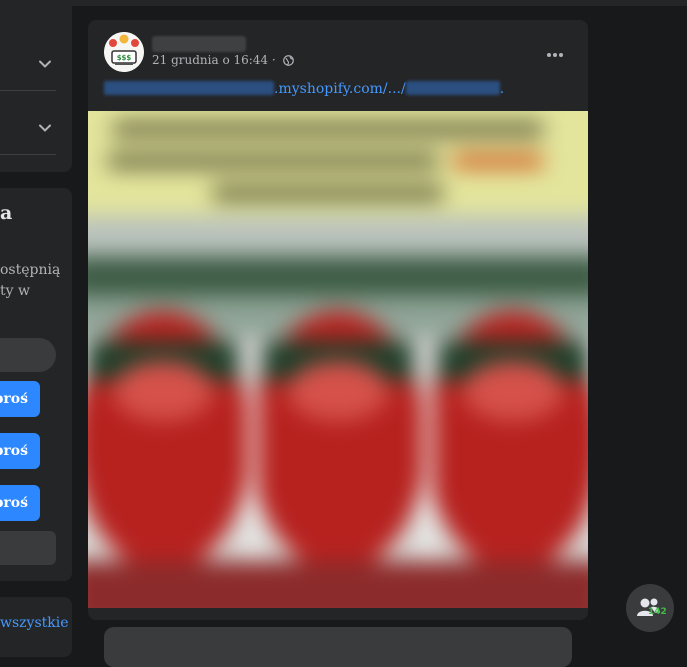  Describe the element at coordinates (28, 355) in the screenshot. I see `invite-search-input` at that location.